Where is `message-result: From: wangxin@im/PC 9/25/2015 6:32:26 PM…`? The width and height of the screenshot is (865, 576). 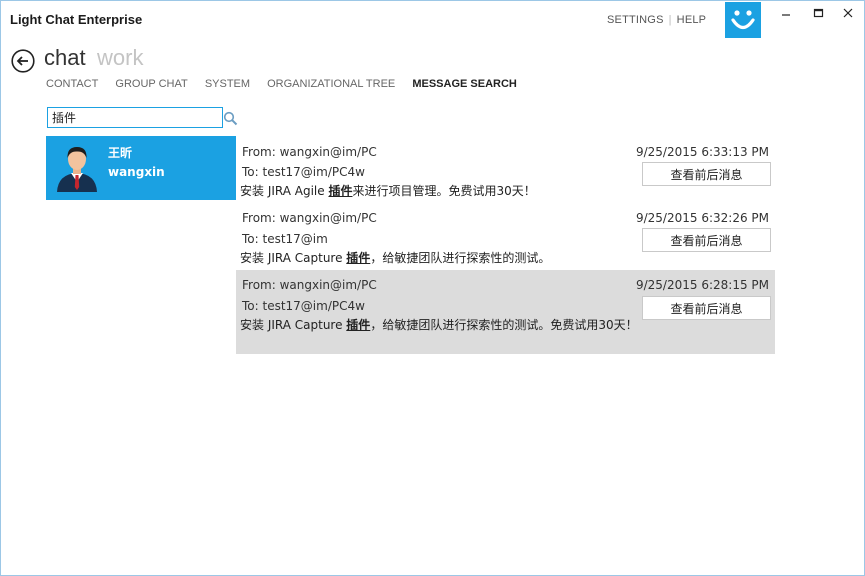 message-result: From: wangxin@im/PC 9/25/2015 6:32:26 PM… is located at coordinates (505, 238).